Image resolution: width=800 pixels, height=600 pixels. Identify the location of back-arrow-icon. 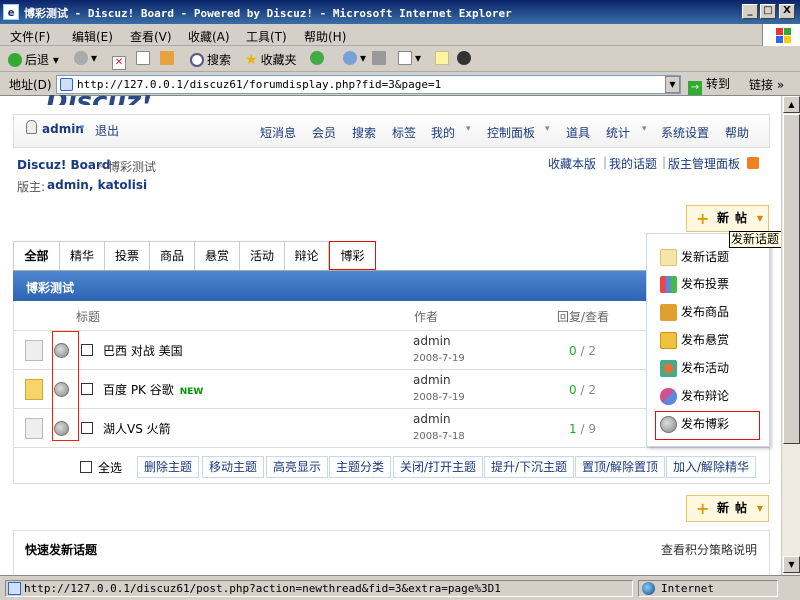
(15, 60).